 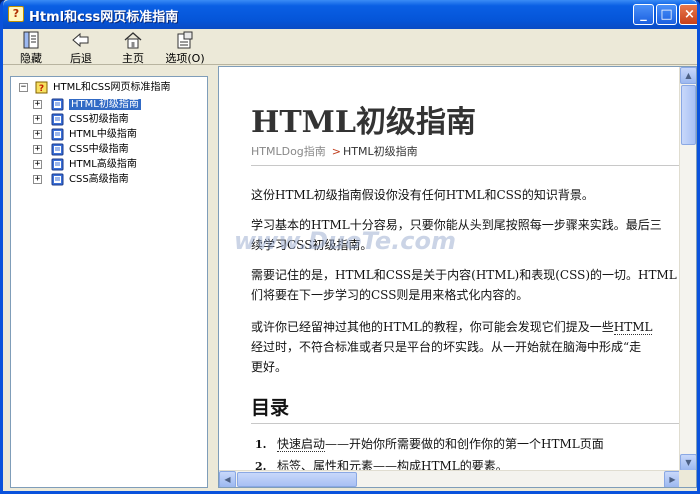 What do you see at coordinates (185, 40) in the screenshot?
I see `options-icon` at bounding box center [185, 40].